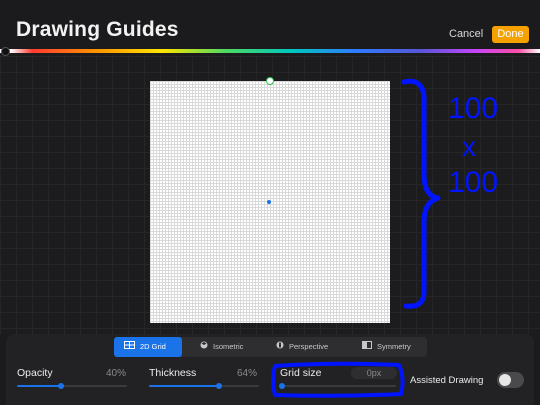 Image resolution: width=540 pixels, height=405 pixels. What do you see at coordinates (367, 347) in the screenshot?
I see `symmetry-icon` at bounding box center [367, 347].